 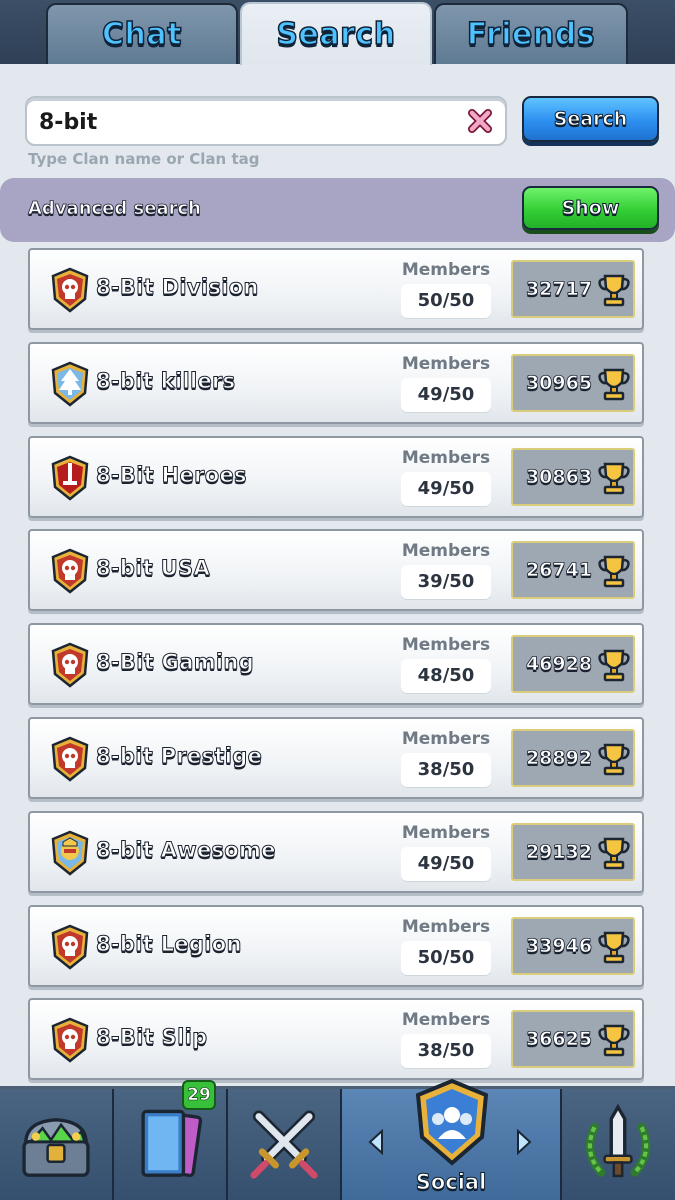 I want to click on cards-icon, so click(x=172, y=1143).